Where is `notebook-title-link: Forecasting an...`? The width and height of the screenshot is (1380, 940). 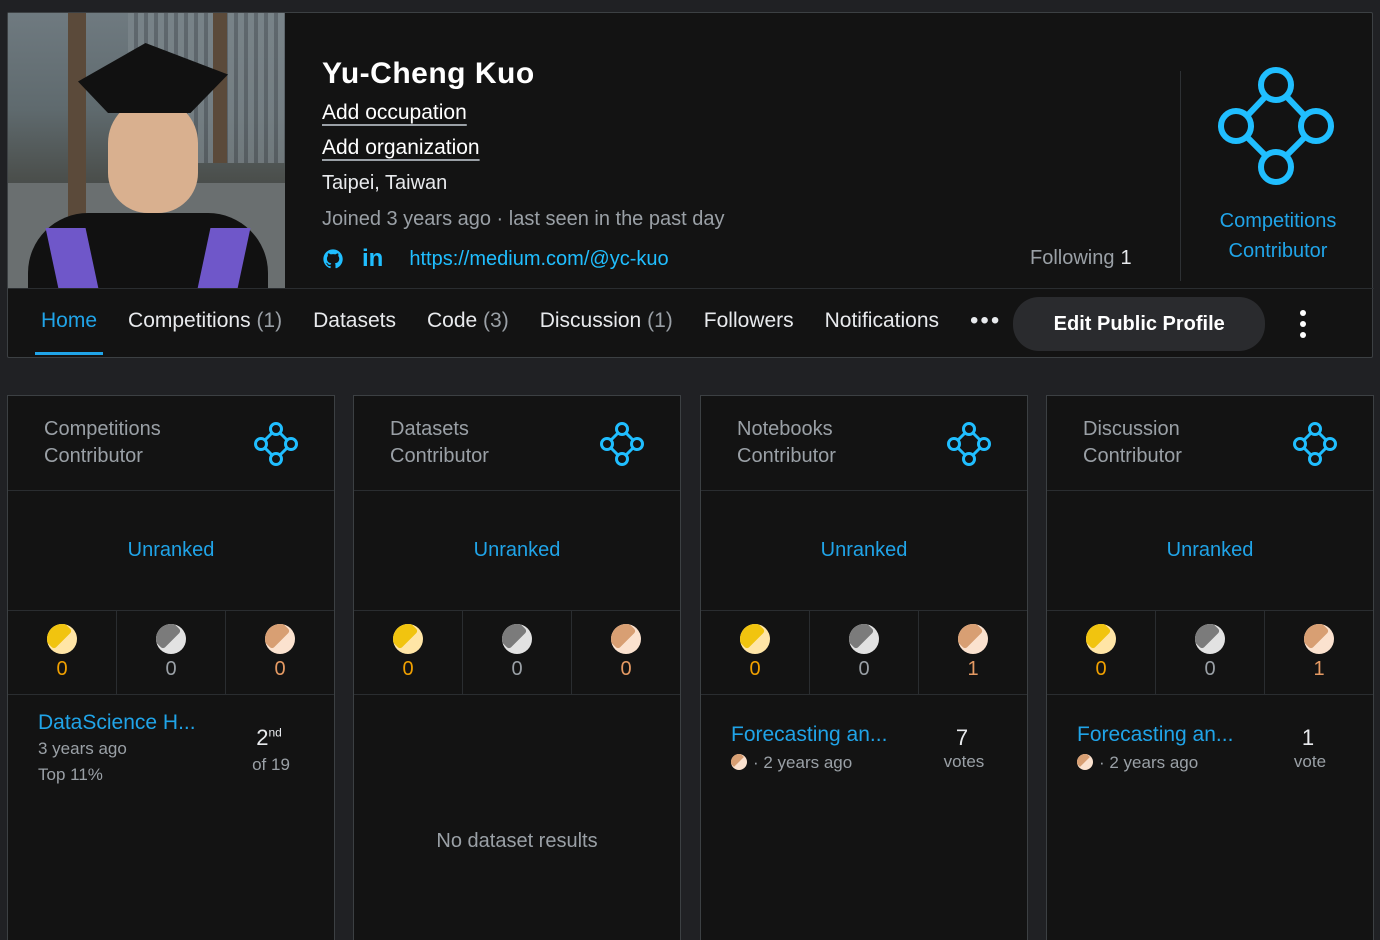 notebook-title-link: Forecasting an... is located at coordinates (809, 735).